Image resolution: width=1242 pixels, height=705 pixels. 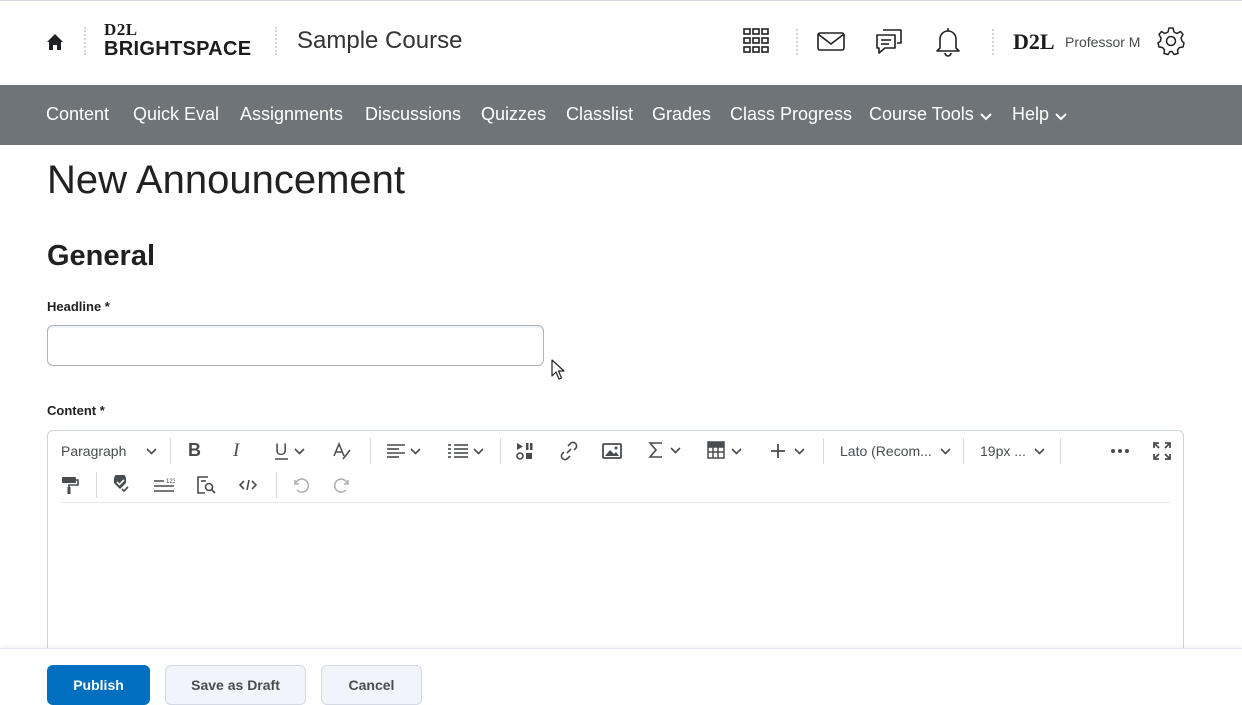 I want to click on svg-text: I, so click(x=236, y=450).